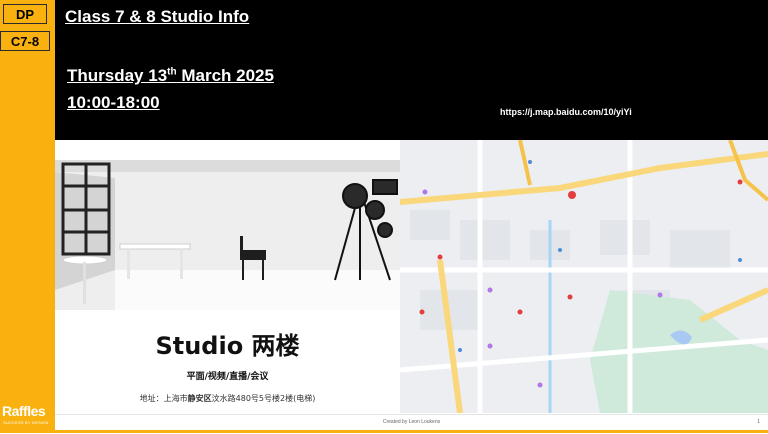  What do you see at coordinates (172, 72) in the screenshot?
I see `date-suffix: th` at bounding box center [172, 72].